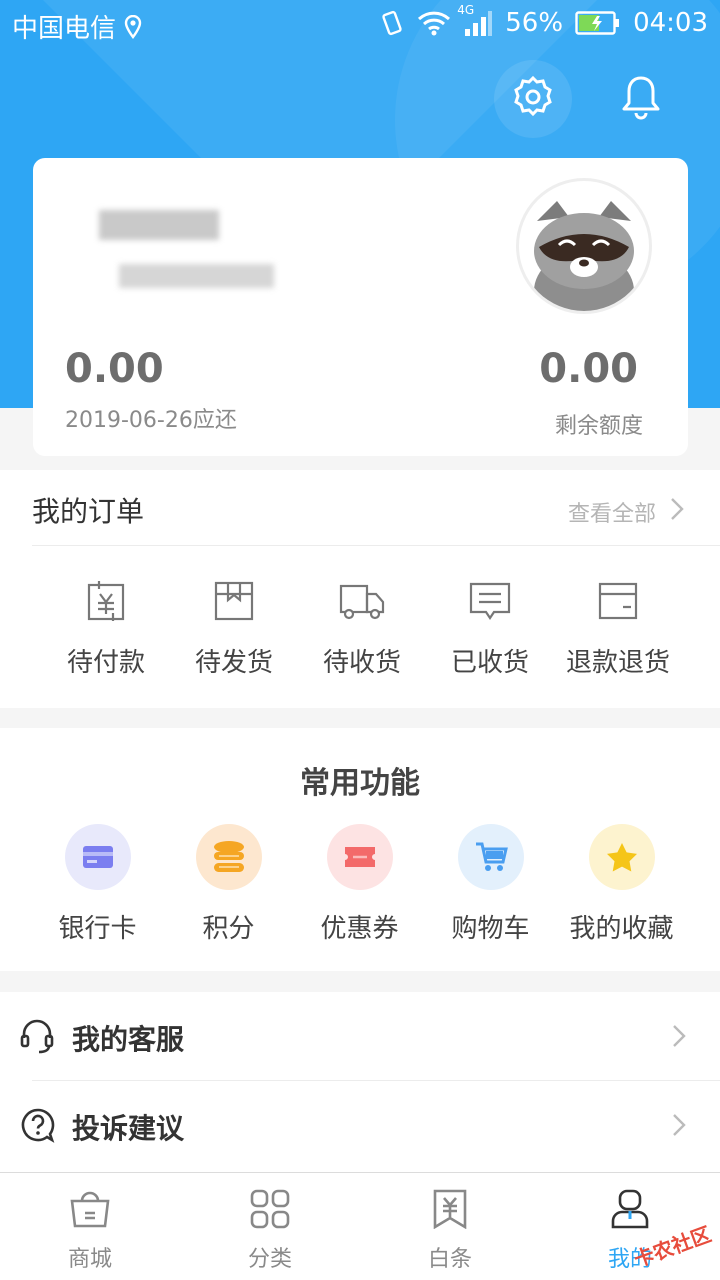 This screenshot has height=1280, width=720. I want to click on tab-baitiao: 白条, so click(450, 1226).